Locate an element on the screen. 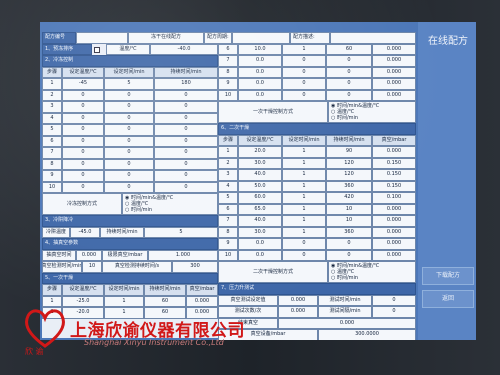 The height and width of the screenshot is (375, 500). primary-mode-radio: ◉ 时间/min&温度/℃ ○ 温度/℃ ○ 时间/min is located at coordinates (355, 112).